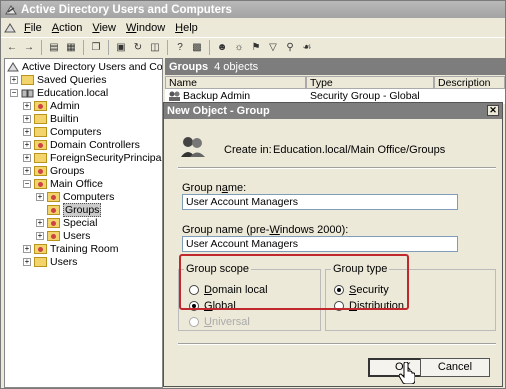  I want to click on menu-view: View, so click(104, 28).